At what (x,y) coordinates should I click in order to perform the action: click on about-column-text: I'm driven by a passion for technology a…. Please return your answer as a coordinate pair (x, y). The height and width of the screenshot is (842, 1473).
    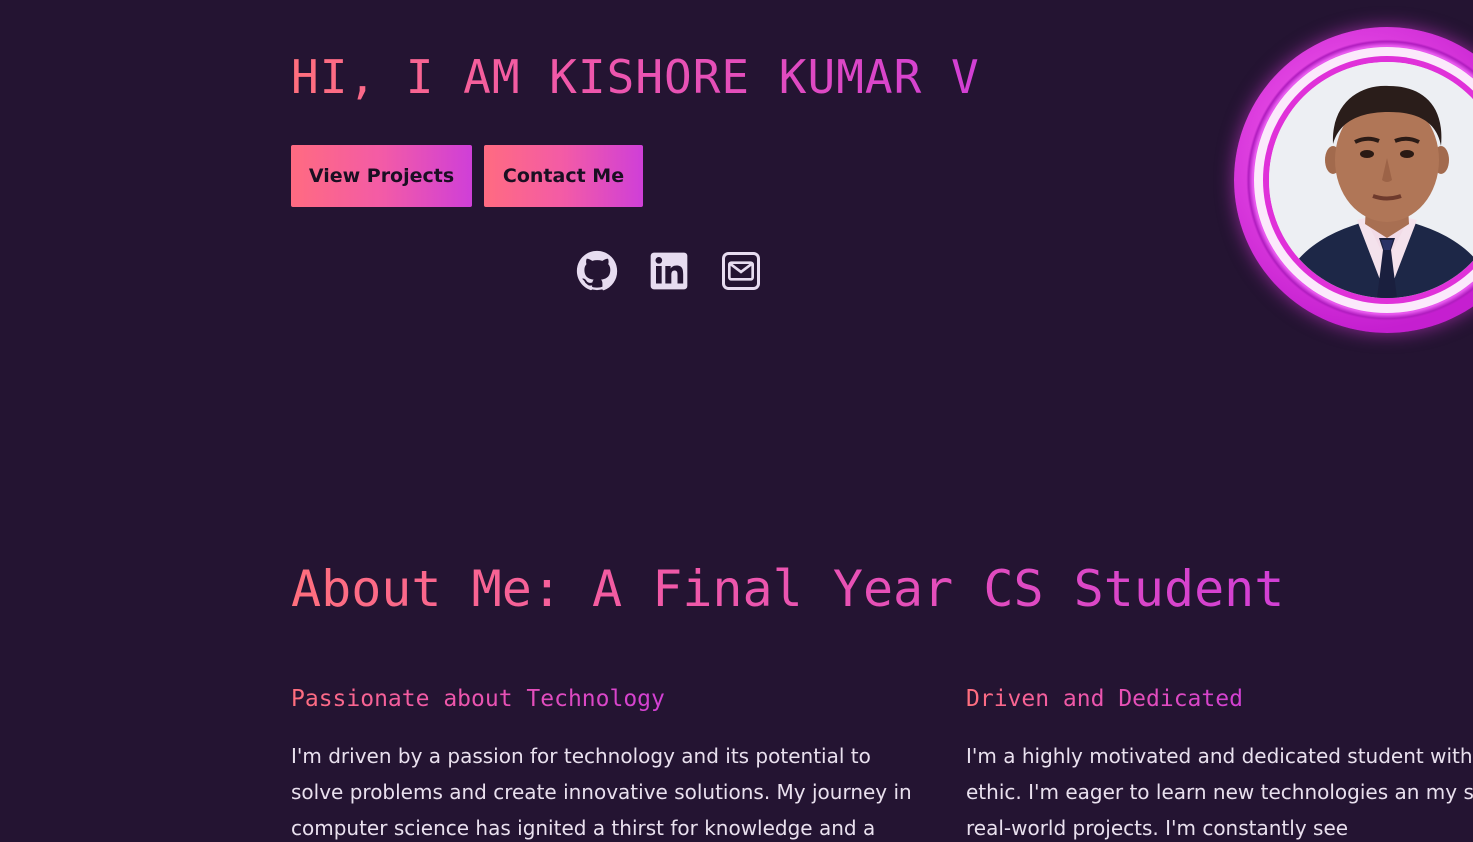
    Looking at the image, I should click on (601, 792).